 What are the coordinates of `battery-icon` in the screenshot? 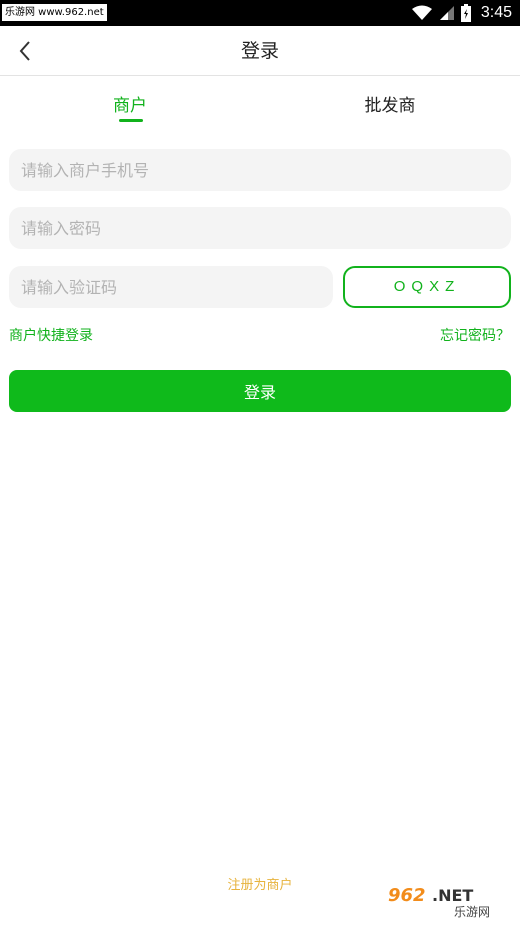 It's located at (465, 13).